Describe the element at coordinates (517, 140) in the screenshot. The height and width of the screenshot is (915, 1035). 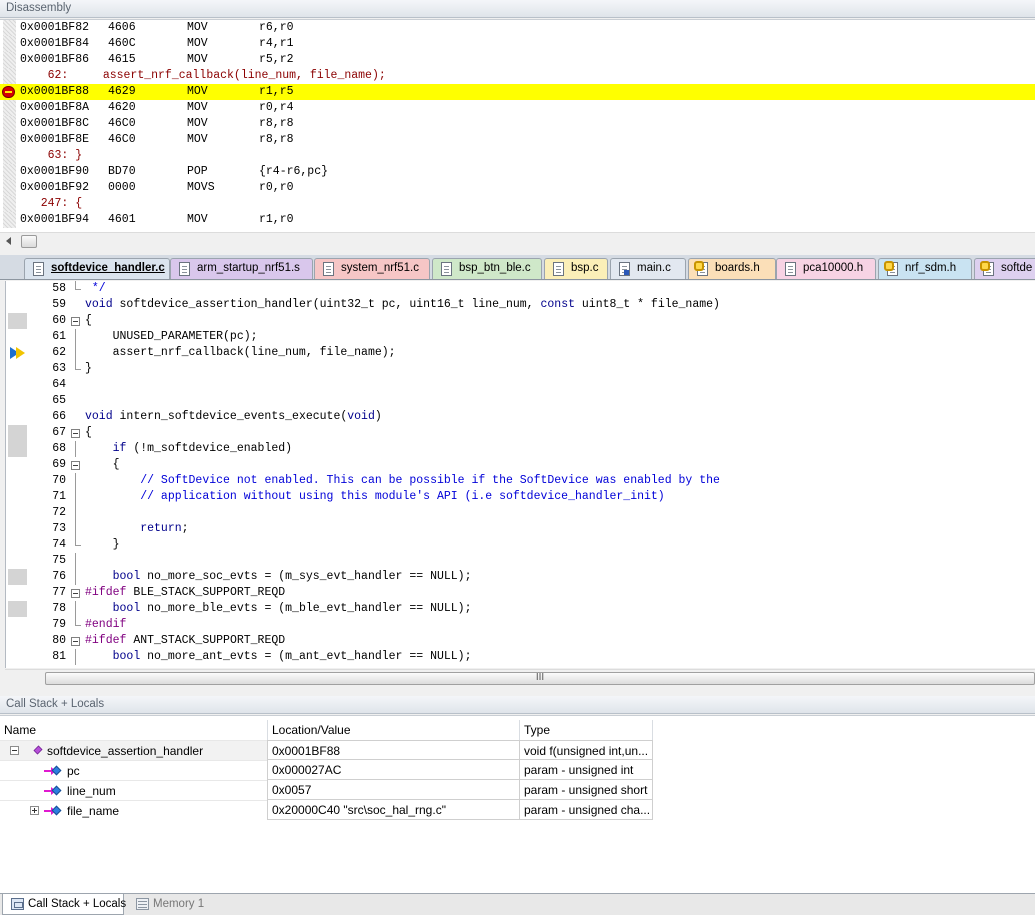
I see `disassembly-instruction-row: 0x0001BF8E 46C0 MOV r8,r8` at that location.